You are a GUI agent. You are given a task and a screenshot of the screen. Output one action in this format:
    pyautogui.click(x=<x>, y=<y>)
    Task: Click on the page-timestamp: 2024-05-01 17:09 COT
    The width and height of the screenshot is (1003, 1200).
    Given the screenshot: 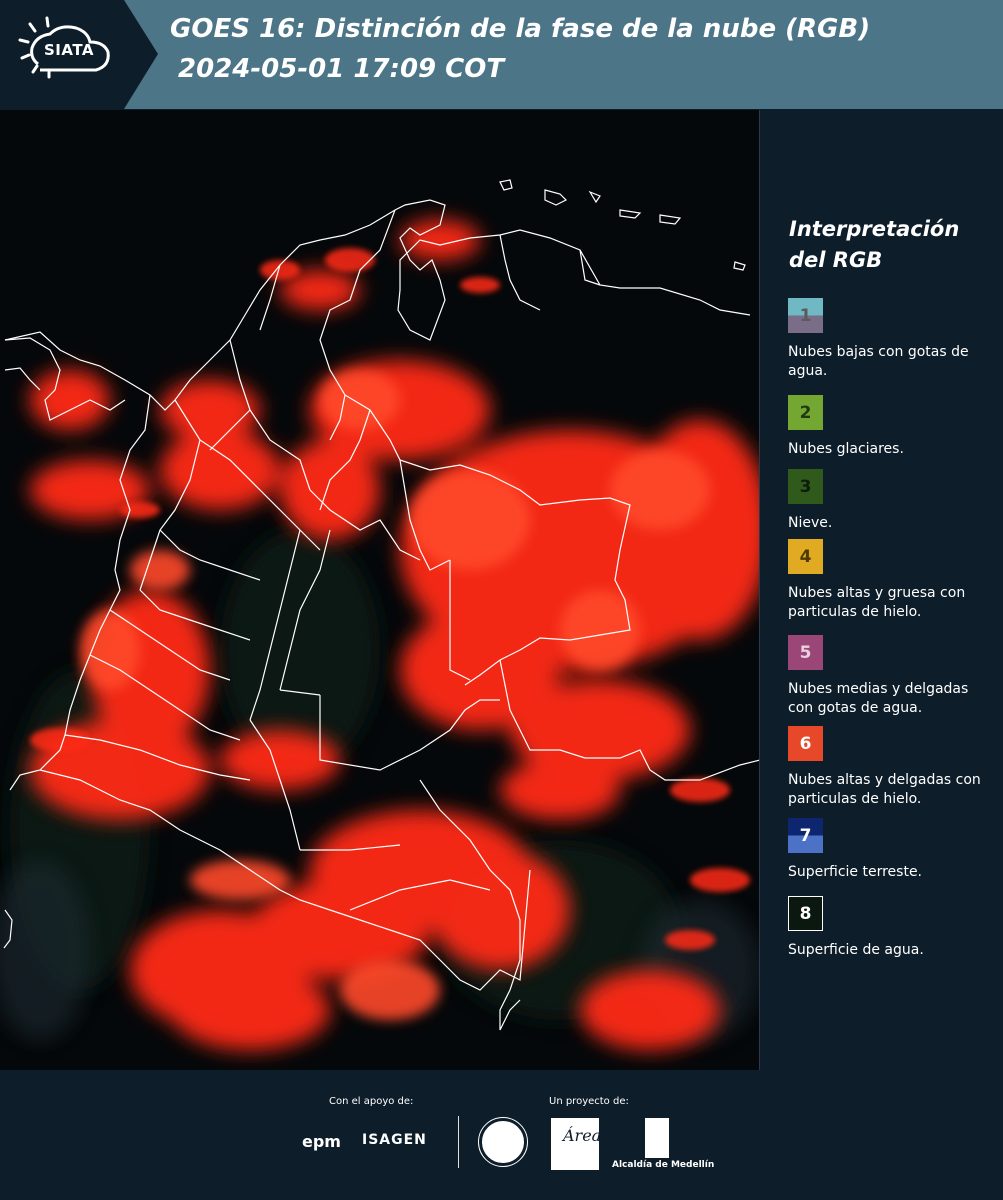 What is the action you would take?
    pyautogui.click(x=341, y=69)
    